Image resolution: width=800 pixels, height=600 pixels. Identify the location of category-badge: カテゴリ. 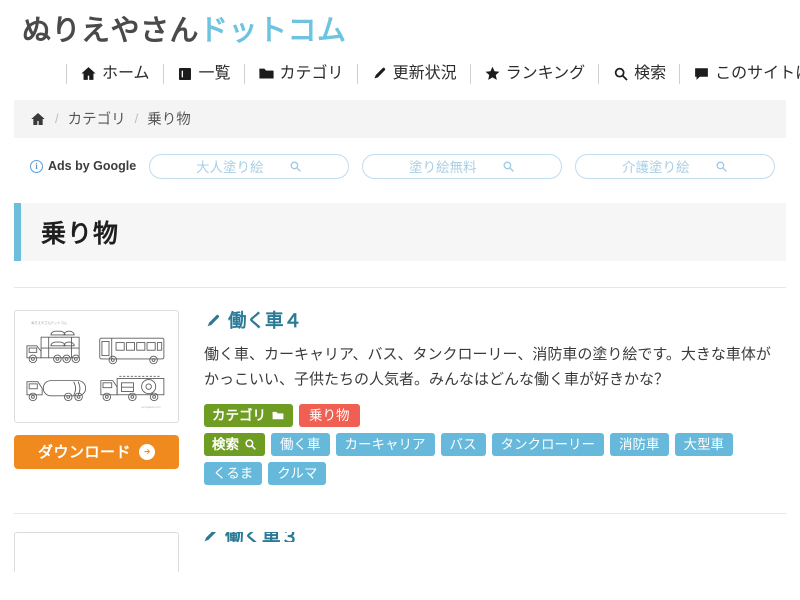
(248, 415).